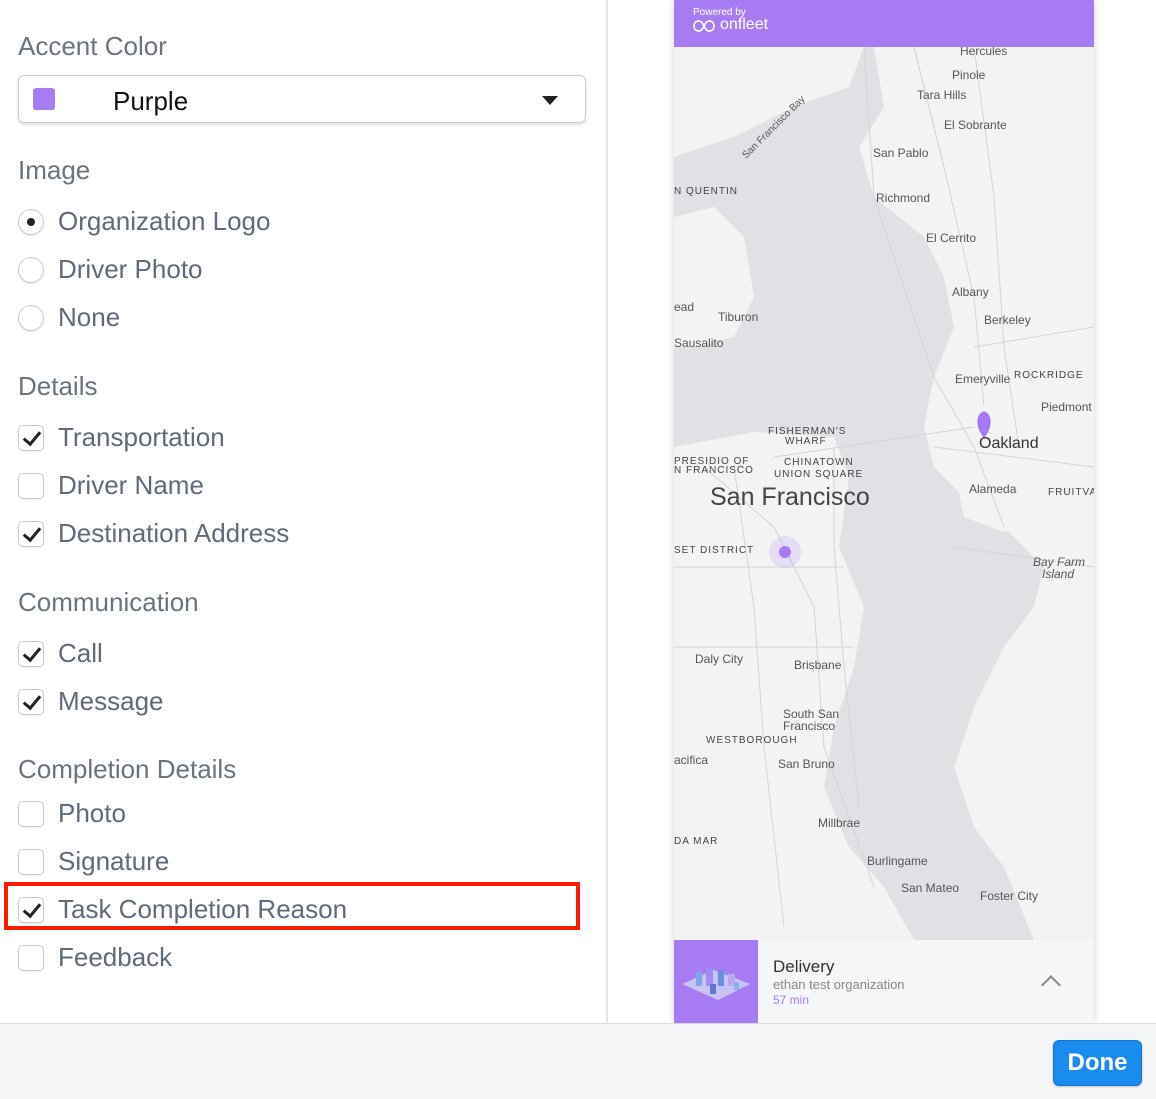  I want to click on map-label: Hercules, so click(984, 52).